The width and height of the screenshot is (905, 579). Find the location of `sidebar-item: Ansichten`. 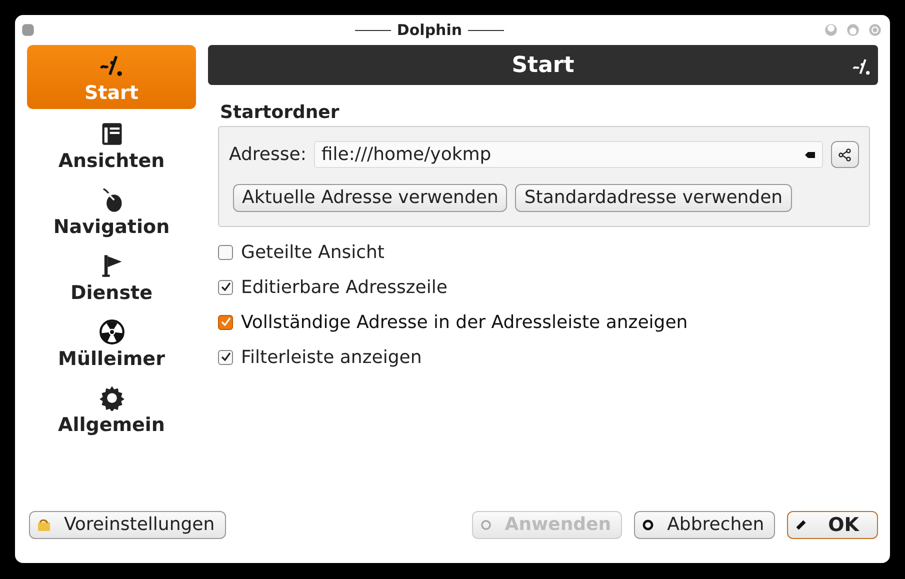

sidebar-item: Ansichten is located at coordinates (111, 144).